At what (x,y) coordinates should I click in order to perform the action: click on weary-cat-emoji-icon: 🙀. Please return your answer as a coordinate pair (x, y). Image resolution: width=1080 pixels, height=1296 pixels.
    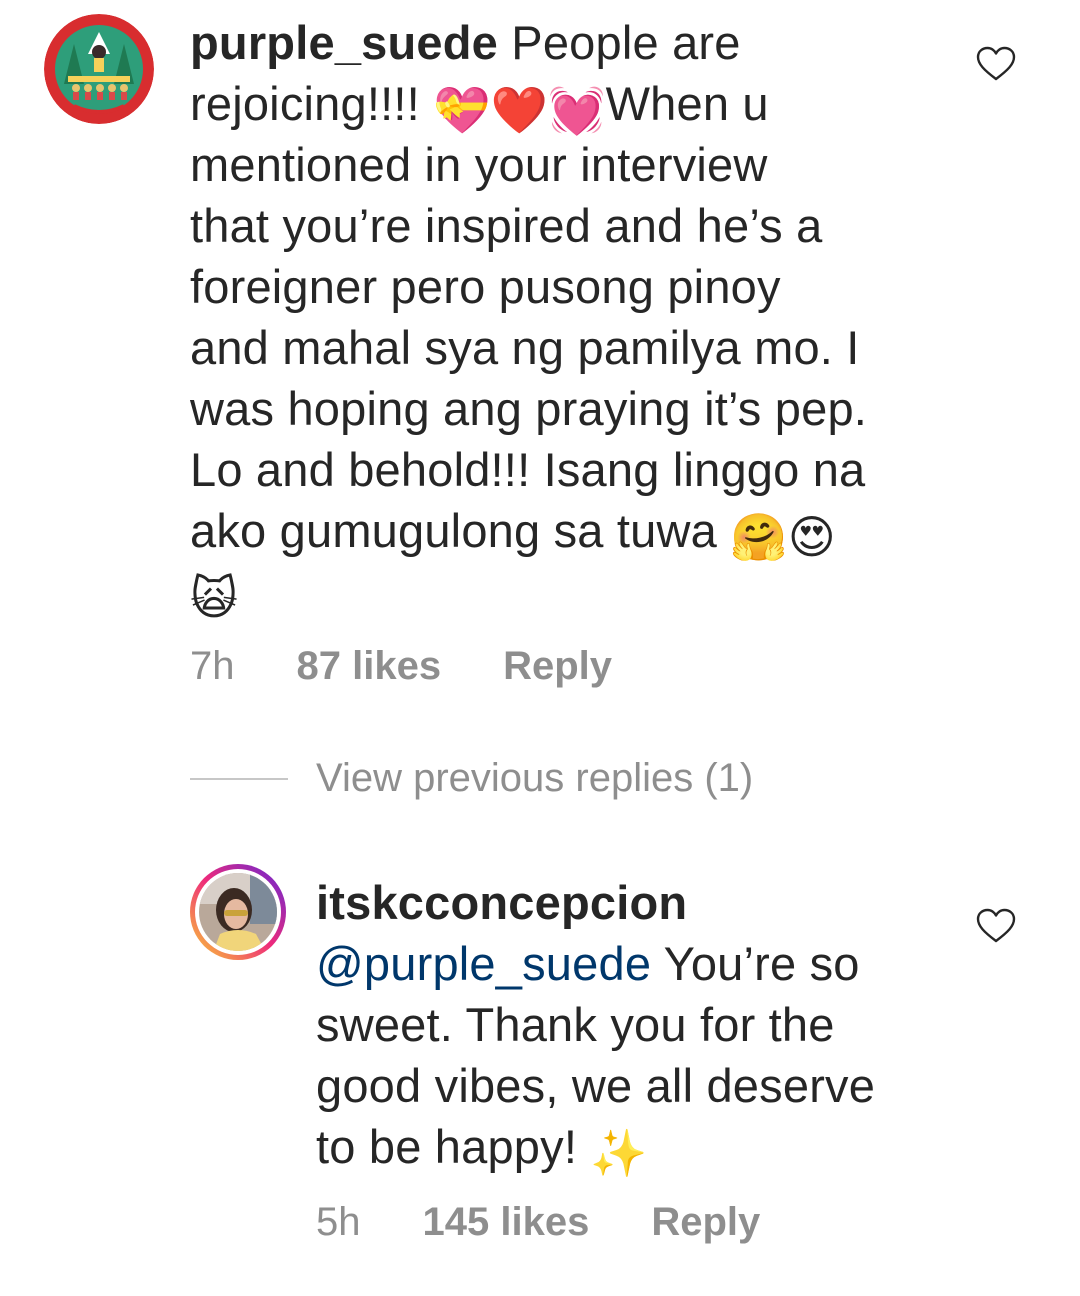
    Looking at the image, I should click on (214, 598).